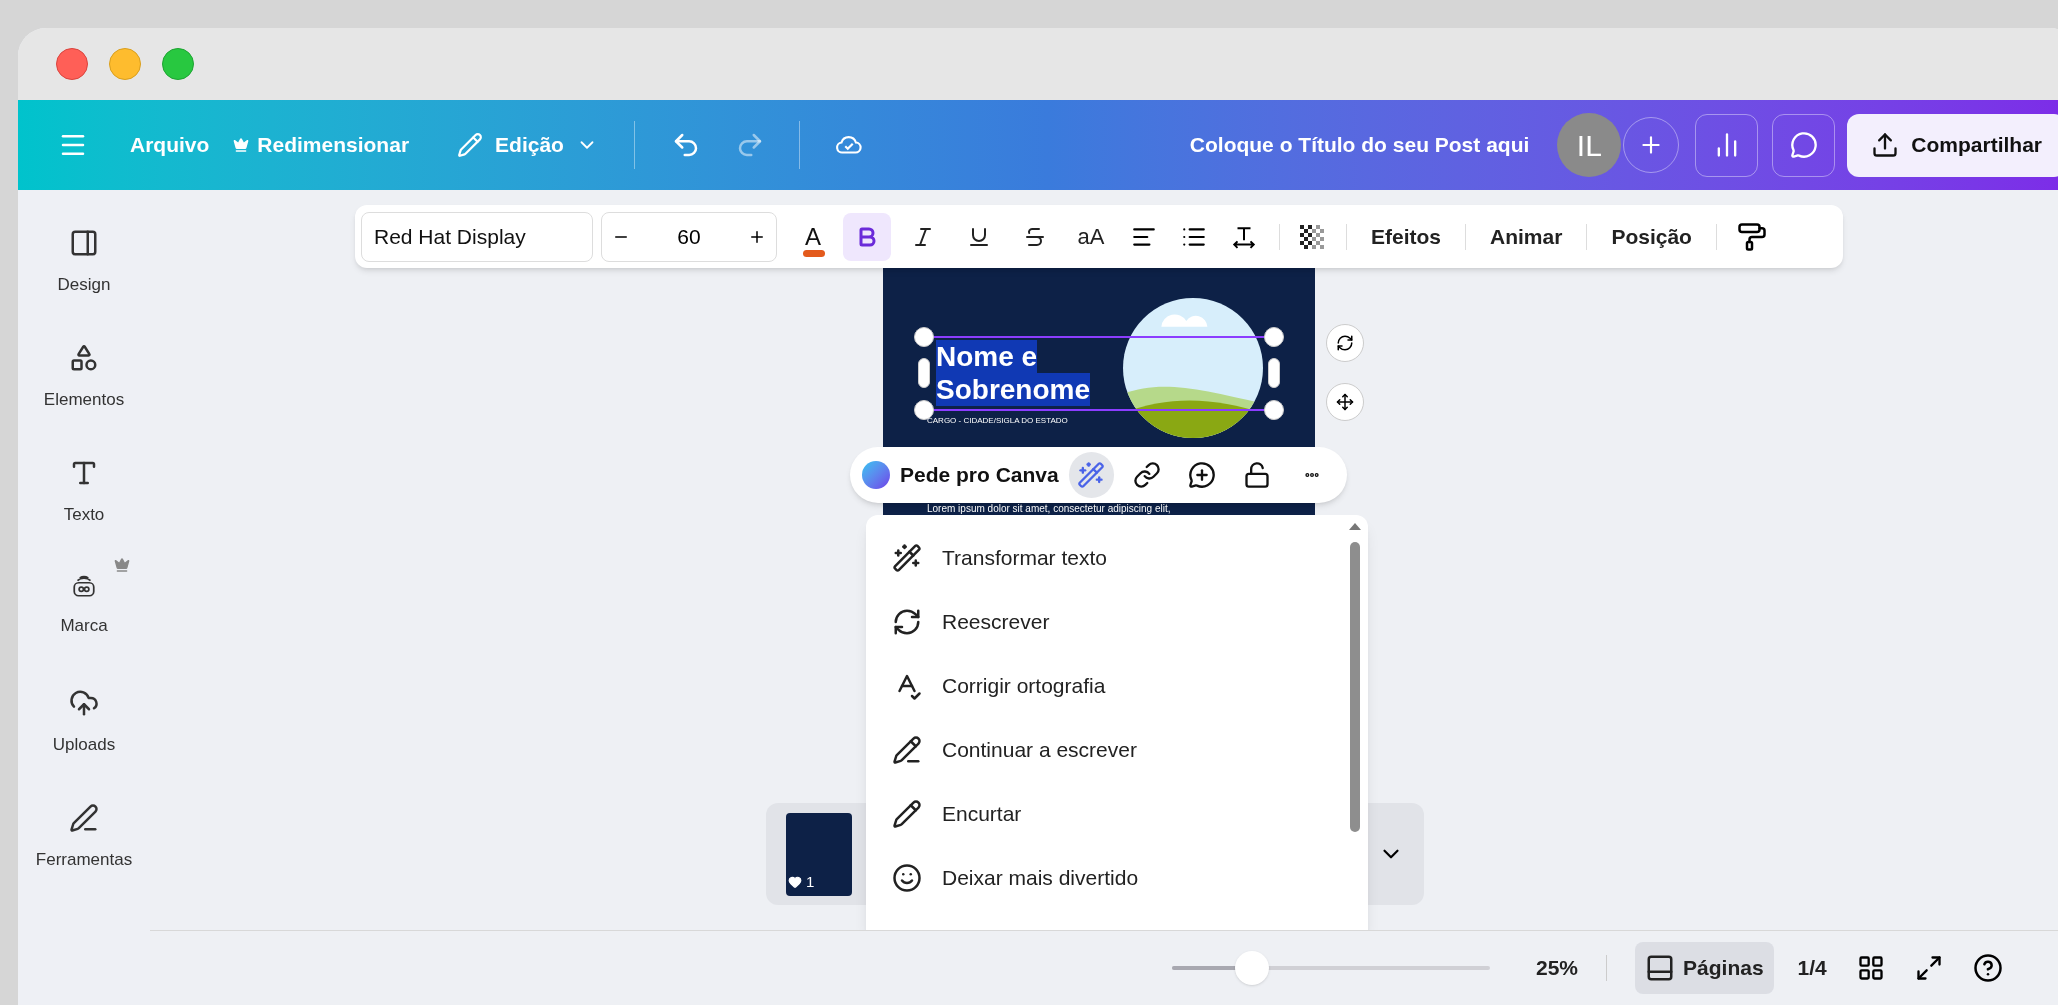 Image resolution: width=2058 pixels, height=1005 pixels. I want to click on fun-icon, so click(907, 878).